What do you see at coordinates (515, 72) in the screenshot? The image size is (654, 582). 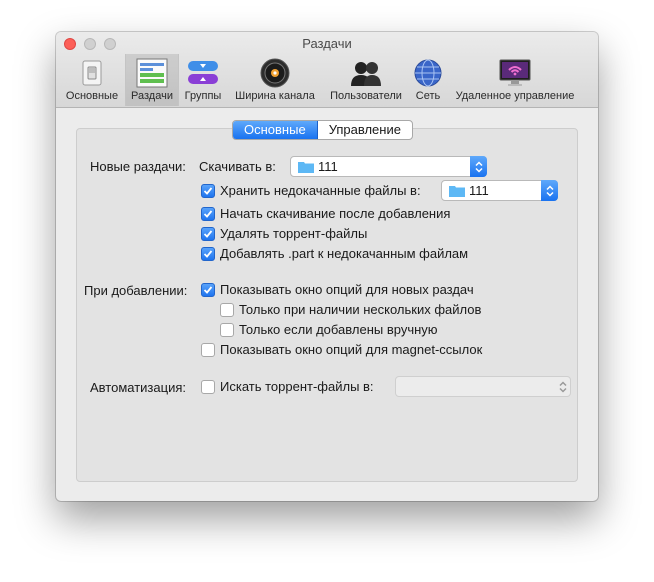 I see `remote-monitor-icon` at bounding box center [515, 72].